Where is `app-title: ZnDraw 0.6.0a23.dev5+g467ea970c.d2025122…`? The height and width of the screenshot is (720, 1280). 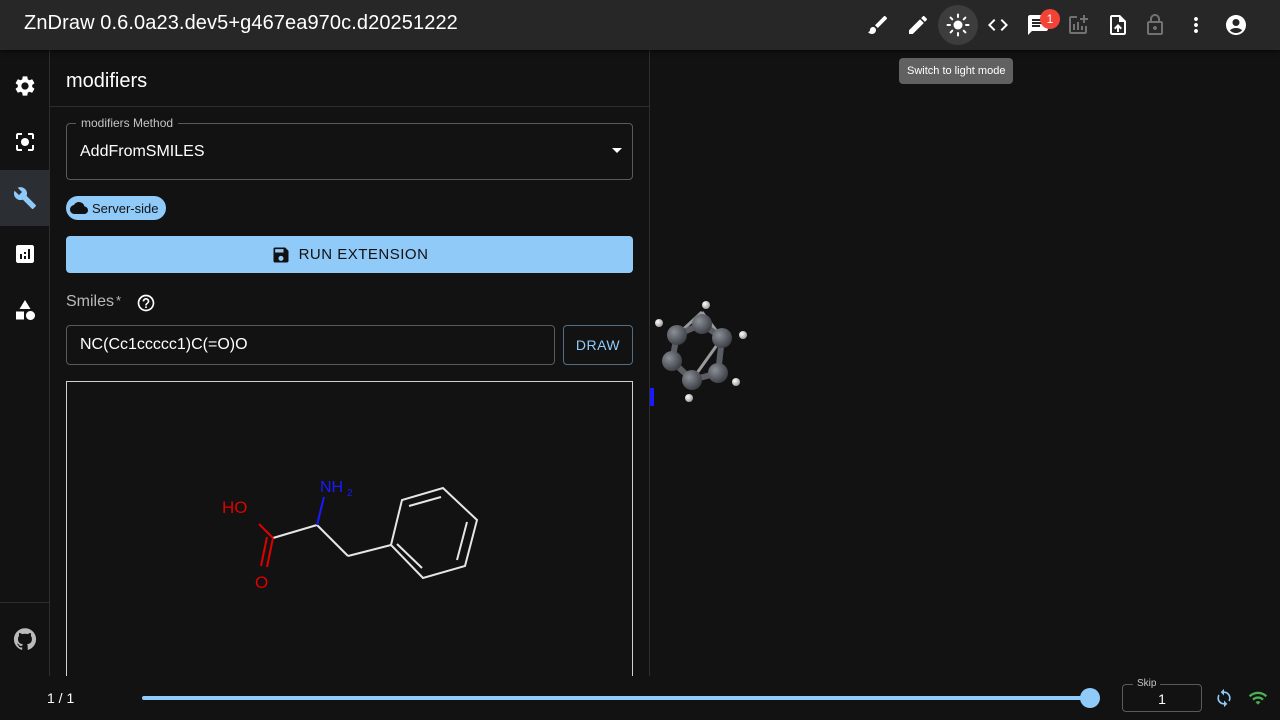
app-title: ZnDraw 0.6.0a23.dev5+g467ea970c.d2025122… is located at coordinates (241, 23).